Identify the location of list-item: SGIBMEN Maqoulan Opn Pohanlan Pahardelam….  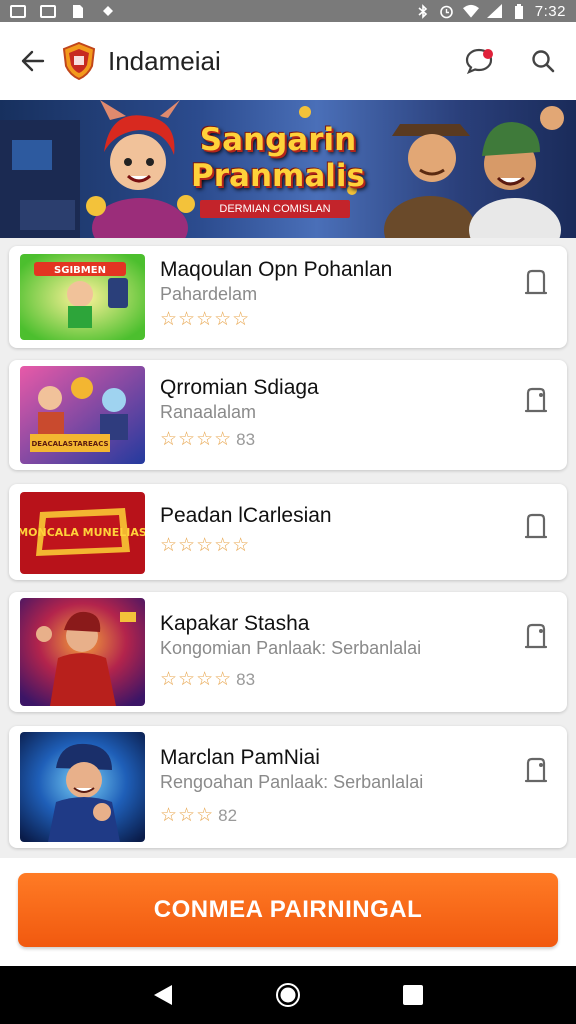
(288, 297).